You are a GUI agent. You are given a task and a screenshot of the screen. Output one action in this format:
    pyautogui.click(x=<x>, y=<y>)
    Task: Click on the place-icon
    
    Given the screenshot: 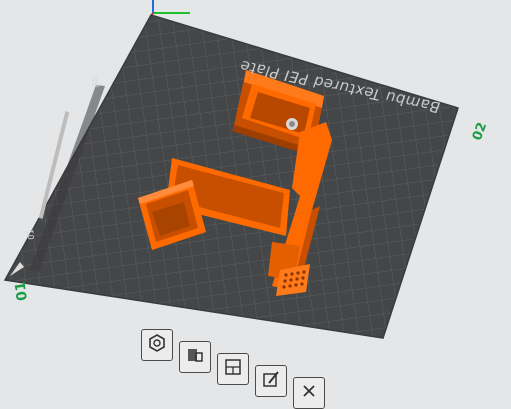 What is the action you would take?
    pyautogui.click(x=195, y=357)
    